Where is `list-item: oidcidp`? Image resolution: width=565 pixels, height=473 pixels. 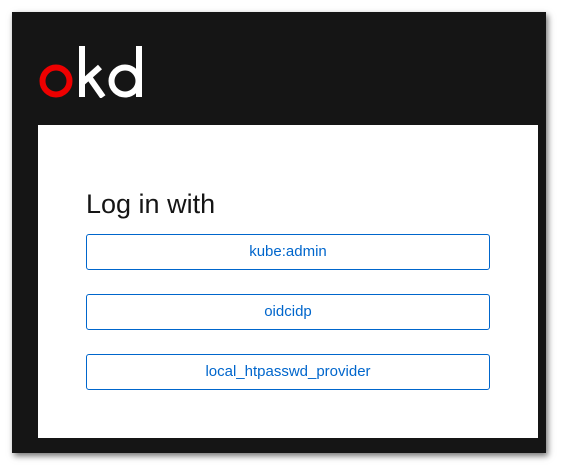 list-item: oidcidp is located at coordinates (288, 312).